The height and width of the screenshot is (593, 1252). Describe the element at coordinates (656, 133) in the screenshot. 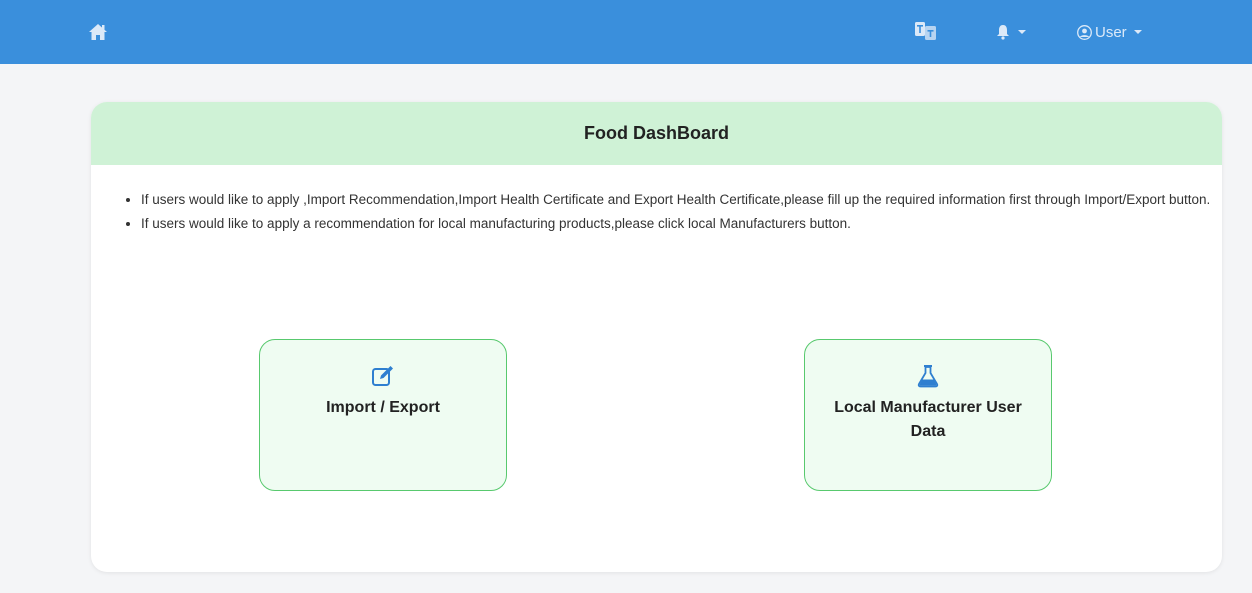

I see `dashboard-title: Food DashBoard` at that location.